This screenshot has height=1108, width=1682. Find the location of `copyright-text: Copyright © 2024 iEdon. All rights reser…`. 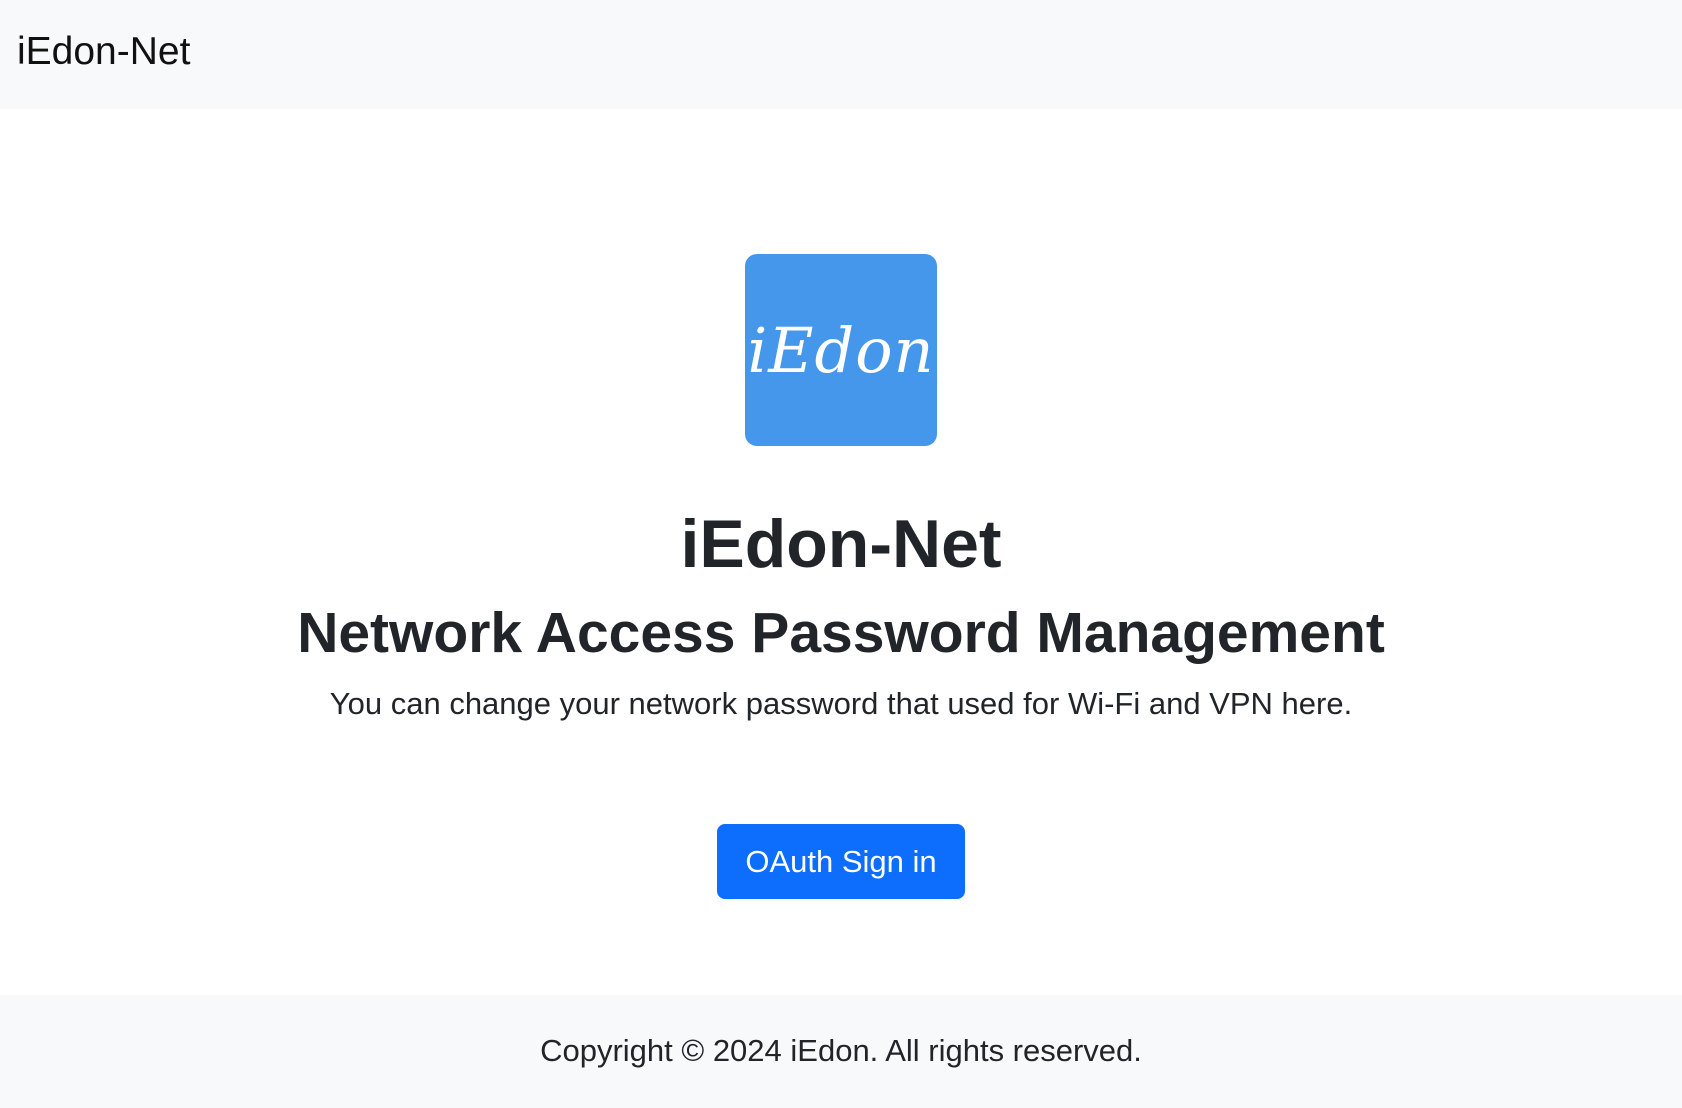

copyright-text: Copyright © 2024 iEdon. All rights reser… is located at coordinates (841, 1050).